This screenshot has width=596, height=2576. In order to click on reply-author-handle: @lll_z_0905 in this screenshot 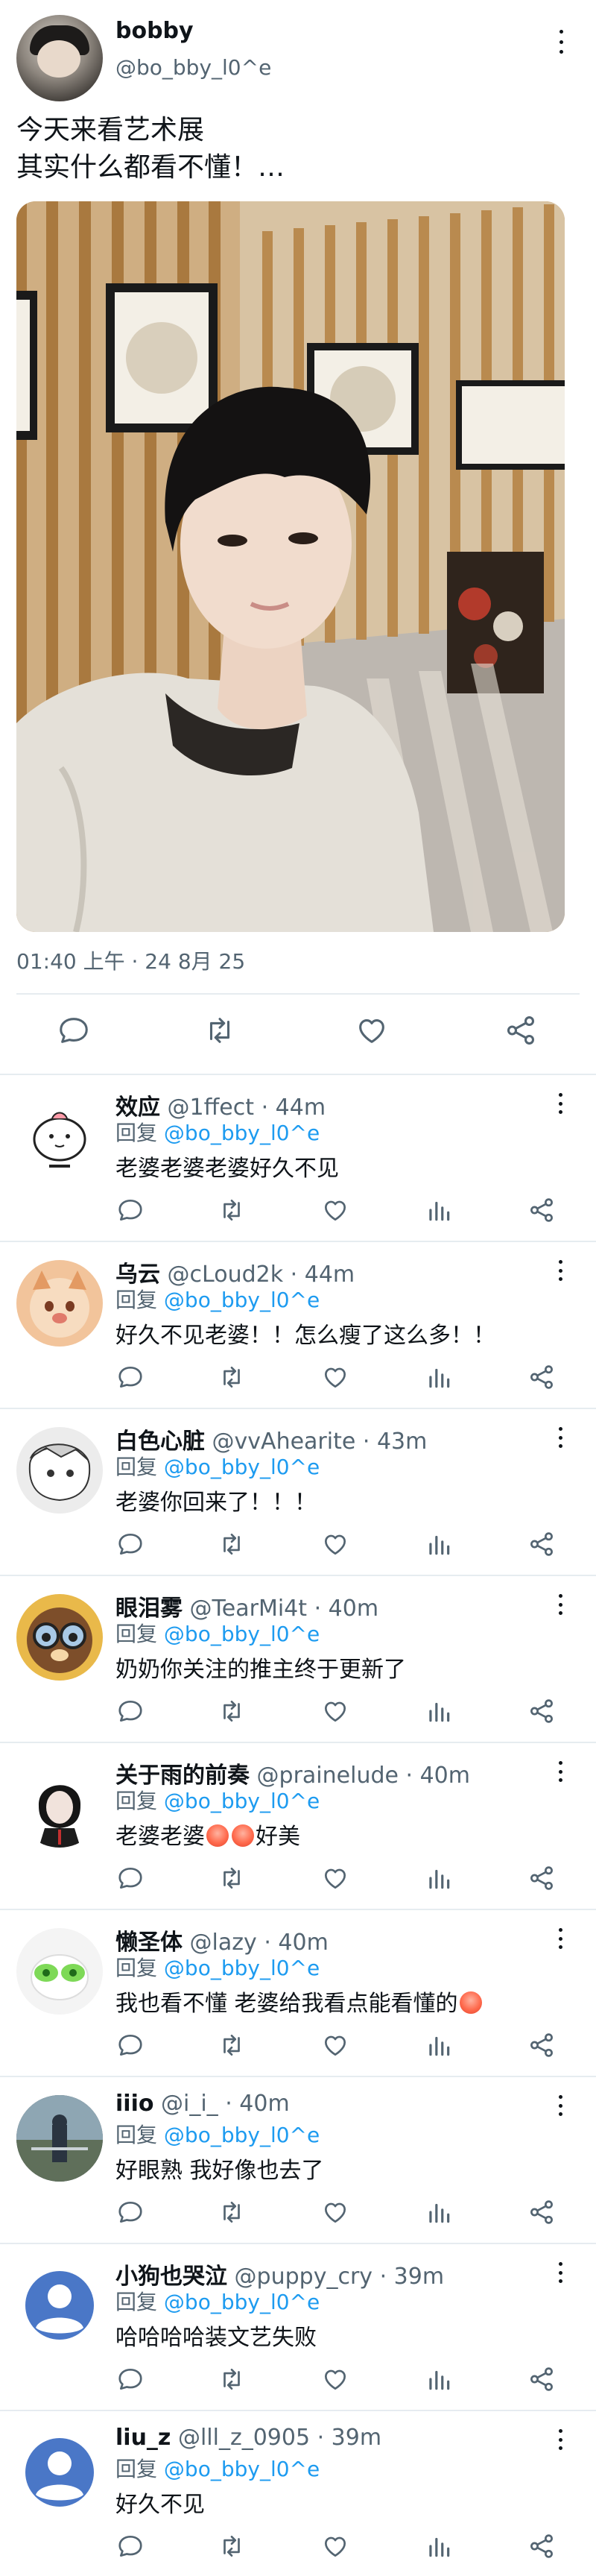, I will do `click(244, 2438)`.